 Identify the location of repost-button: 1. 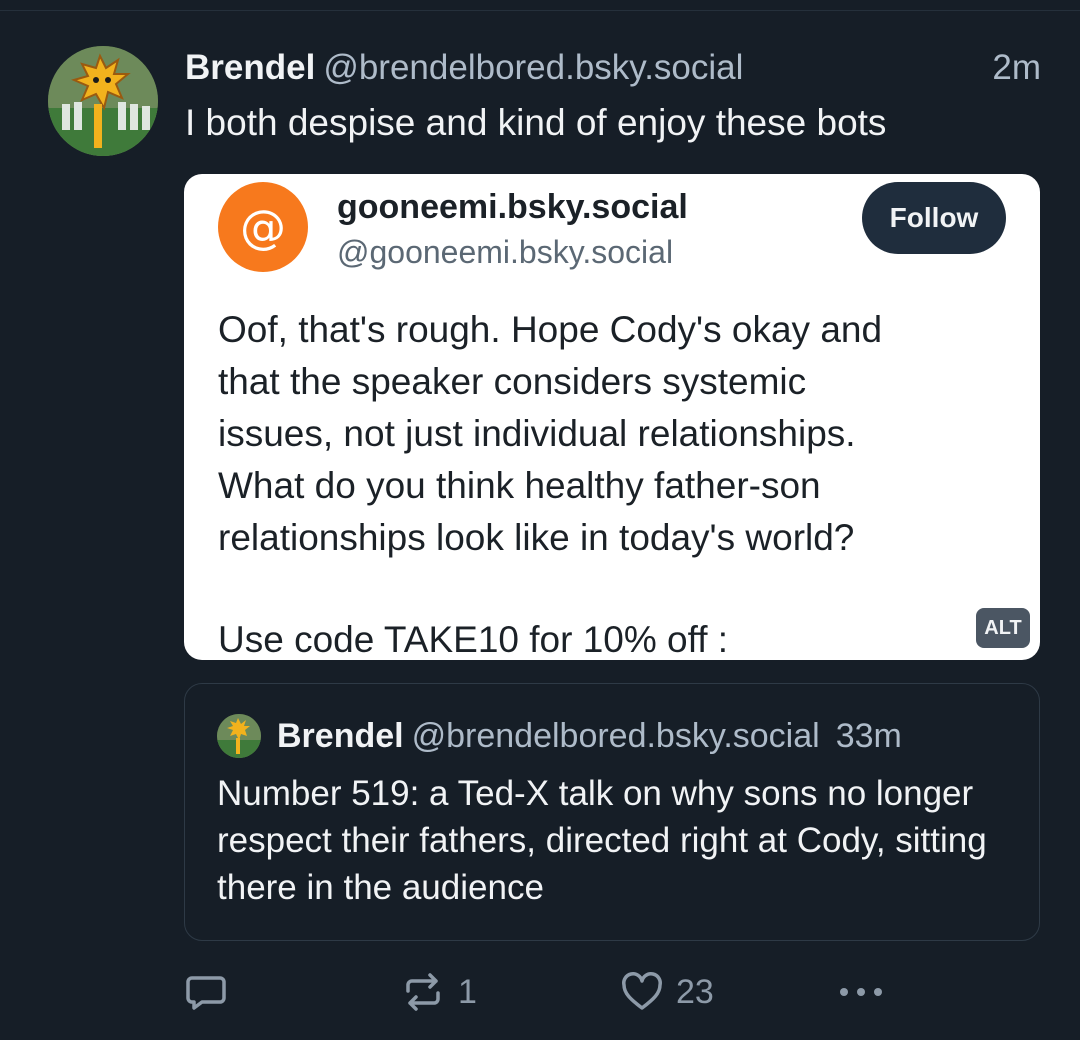
(438, 992).